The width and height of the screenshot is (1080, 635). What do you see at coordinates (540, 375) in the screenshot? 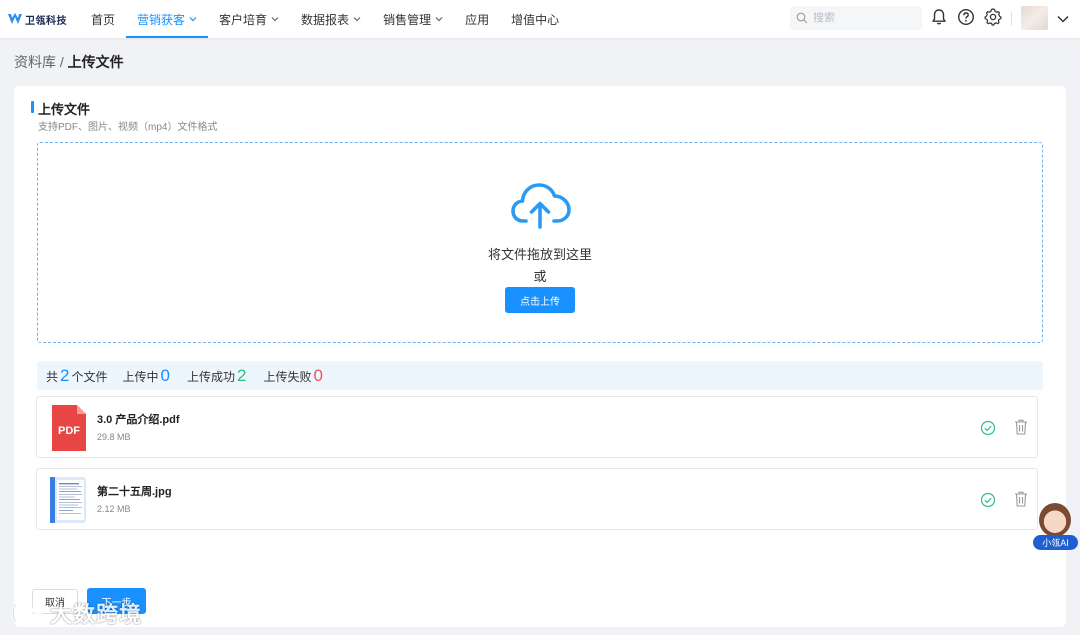
I see `upload-stats-bar: 共 2 个文件 上传中 0 上传成功 2 上传失败 0` at bounding box center [540, 375].